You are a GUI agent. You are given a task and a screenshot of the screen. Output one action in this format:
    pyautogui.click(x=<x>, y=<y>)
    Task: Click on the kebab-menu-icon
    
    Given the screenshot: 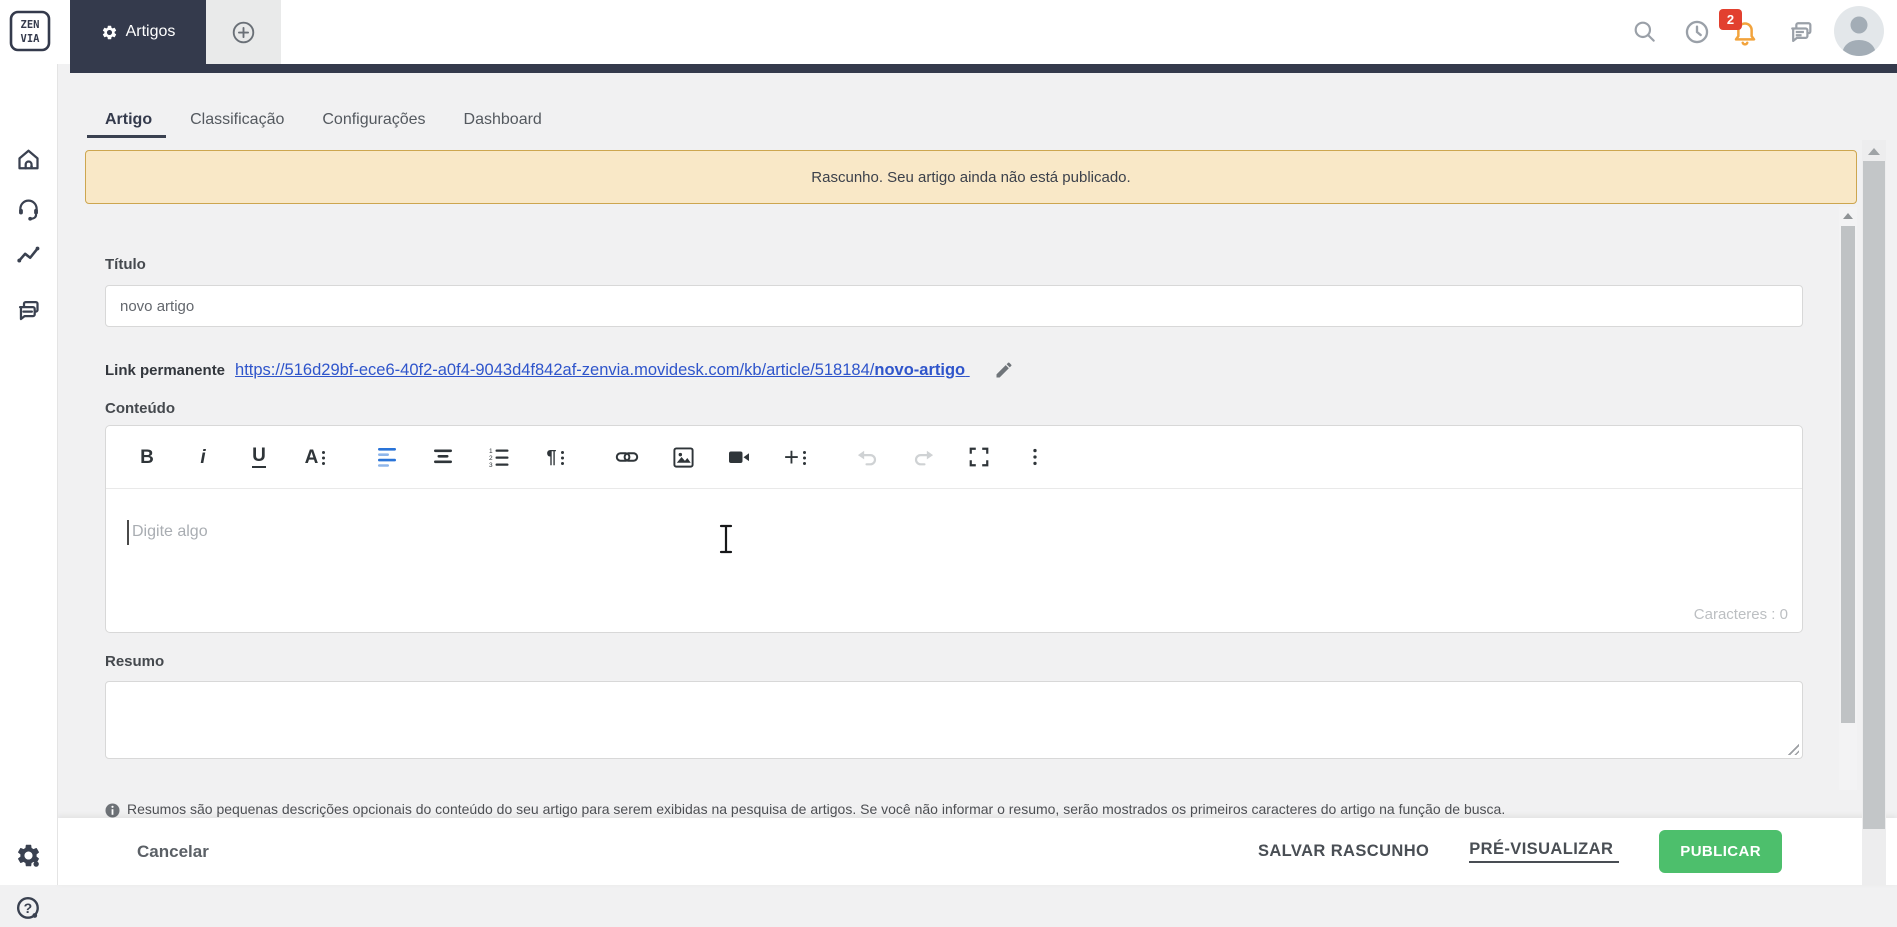 What is the action you would take?
    pyautogui.click(x=1035, y=457)
    